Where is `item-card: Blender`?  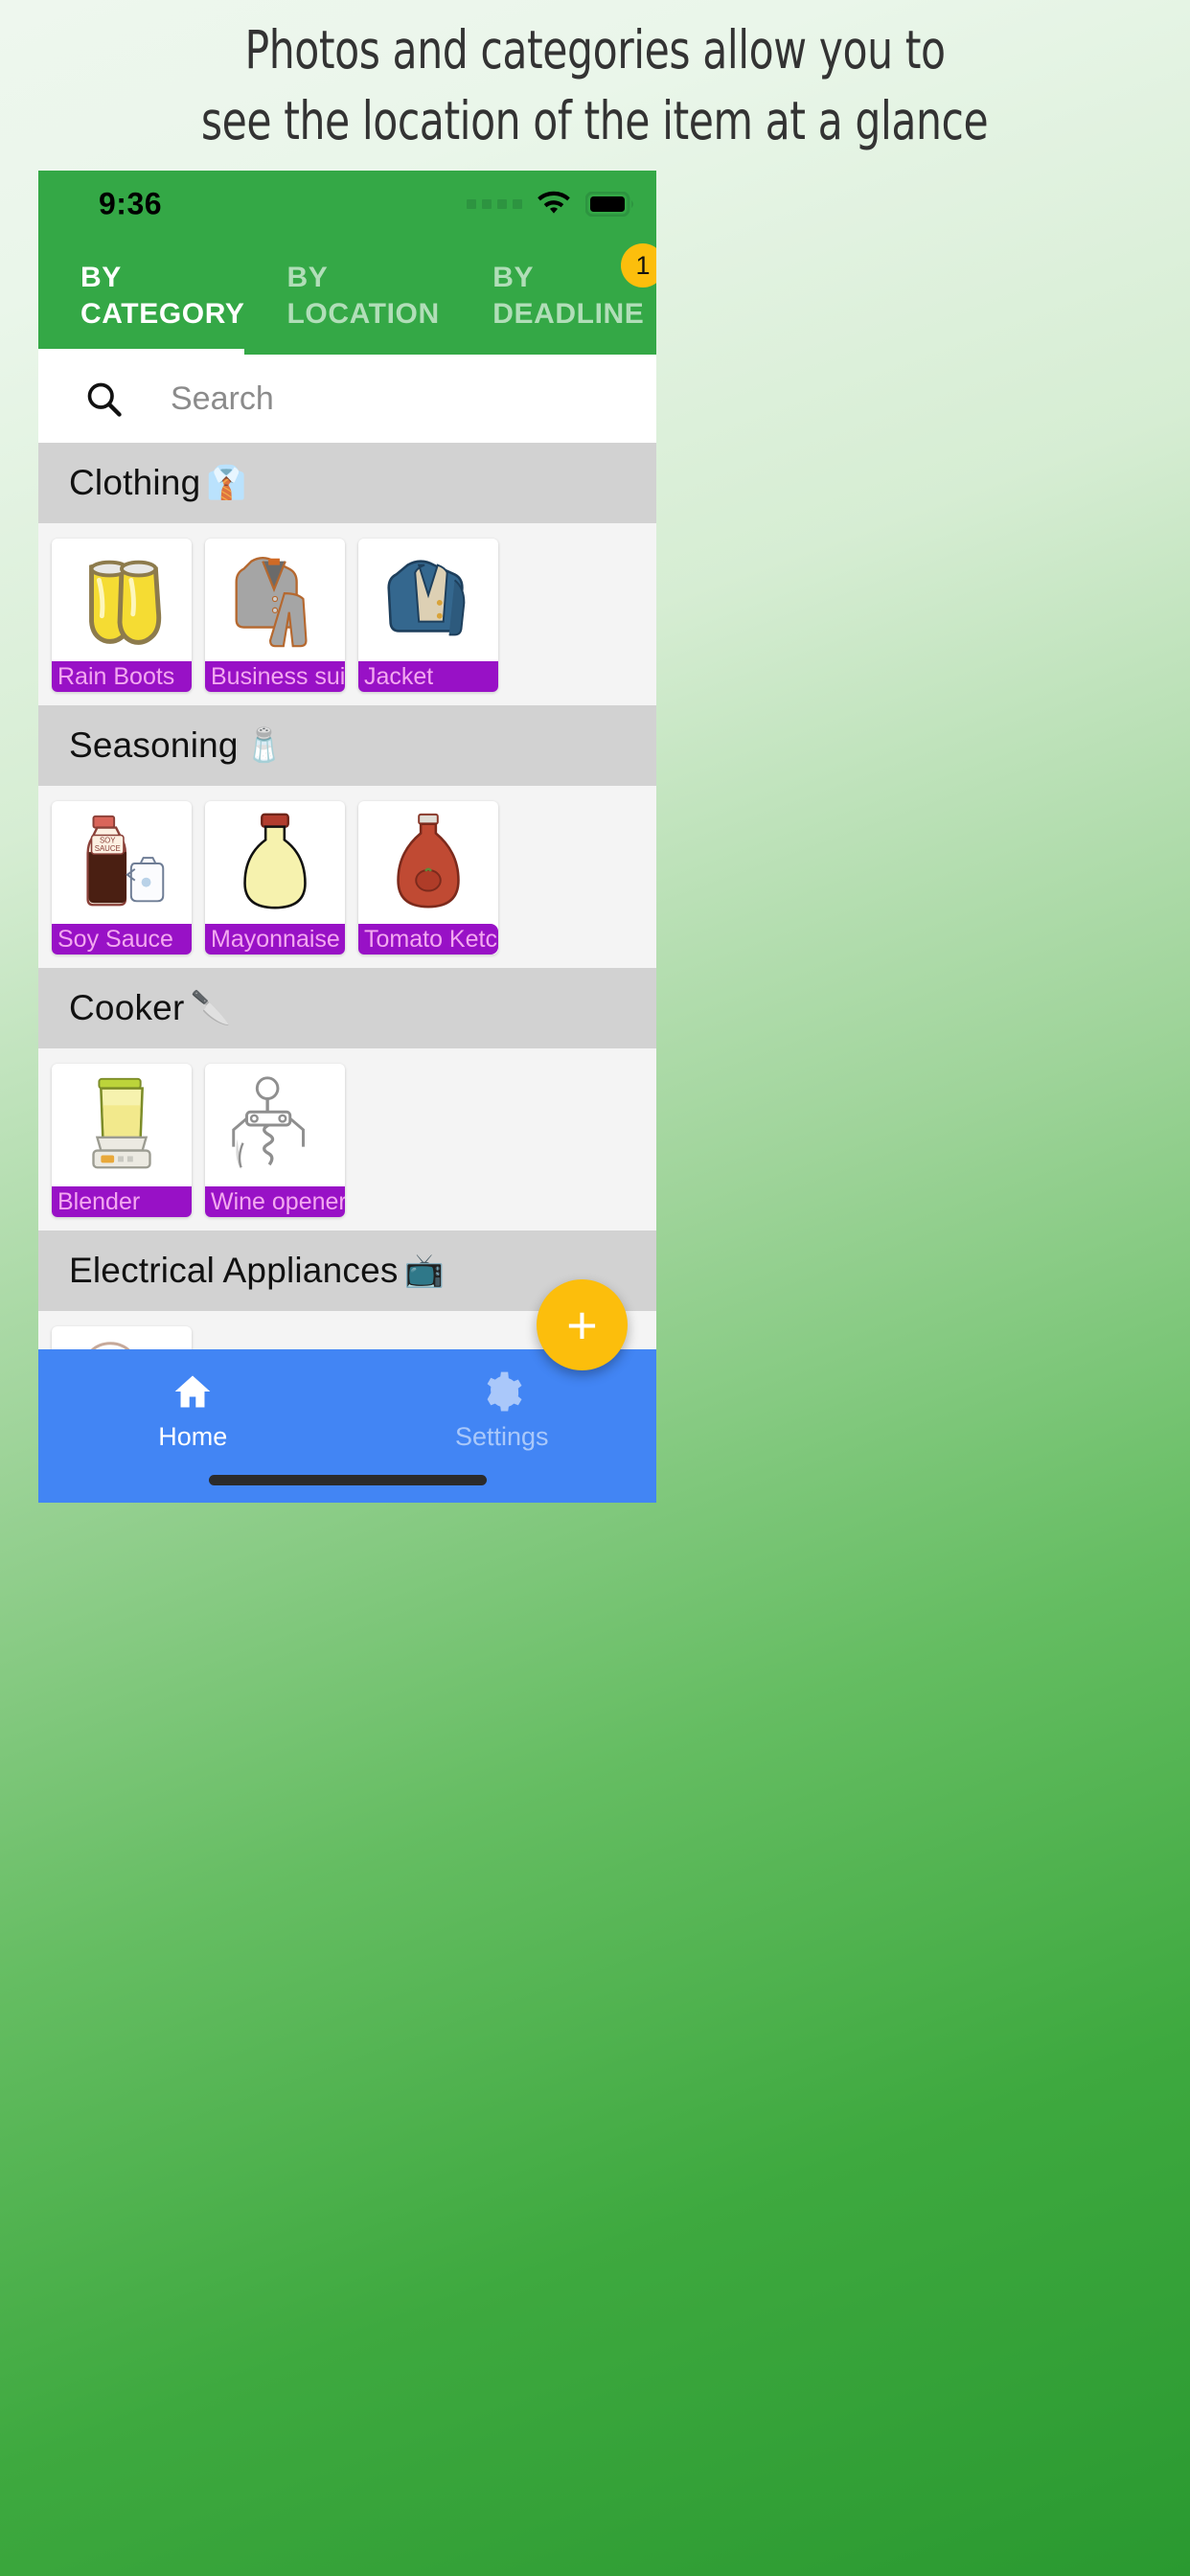 item-card: Blender is located at coordinates (122, 1140).